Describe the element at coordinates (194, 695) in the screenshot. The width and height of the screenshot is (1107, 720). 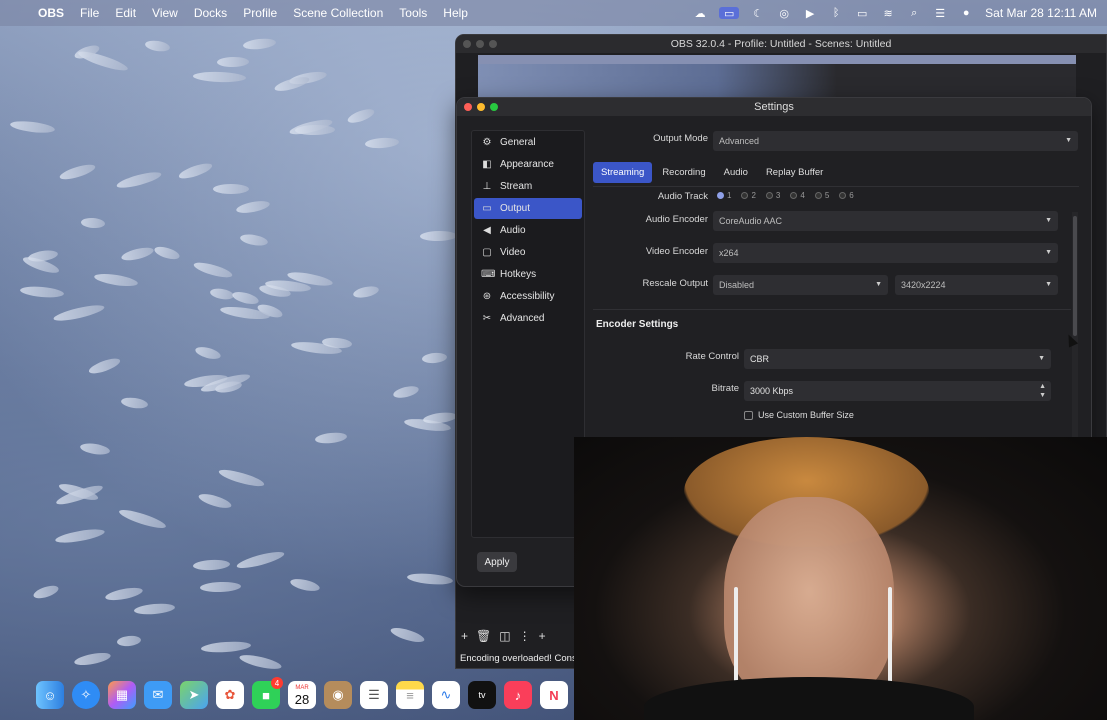
I see `maps-icon: ➤` at that location.